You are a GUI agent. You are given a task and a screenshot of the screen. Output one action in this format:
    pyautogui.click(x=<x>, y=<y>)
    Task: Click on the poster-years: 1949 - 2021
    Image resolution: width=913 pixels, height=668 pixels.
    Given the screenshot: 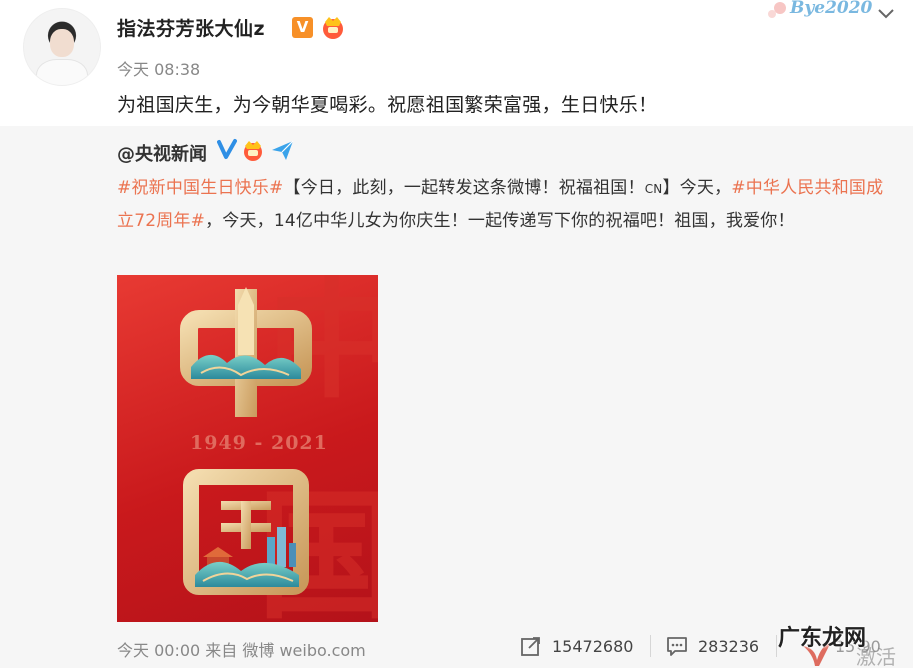 What is the action you would take?
    pyautogui.click(x=259, y=443)
    